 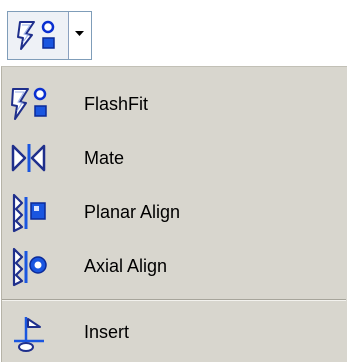 What do you see at coordinates (174, 300) in the screenshot?
I see `menu-separator` at bounding box center [174, 300].